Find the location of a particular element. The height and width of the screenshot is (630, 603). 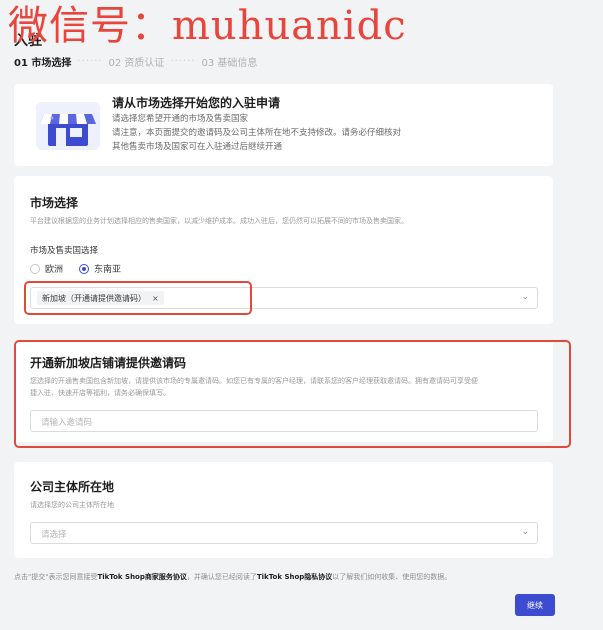

step-2: 02 资质认证 is located at coordinates (136, 63).